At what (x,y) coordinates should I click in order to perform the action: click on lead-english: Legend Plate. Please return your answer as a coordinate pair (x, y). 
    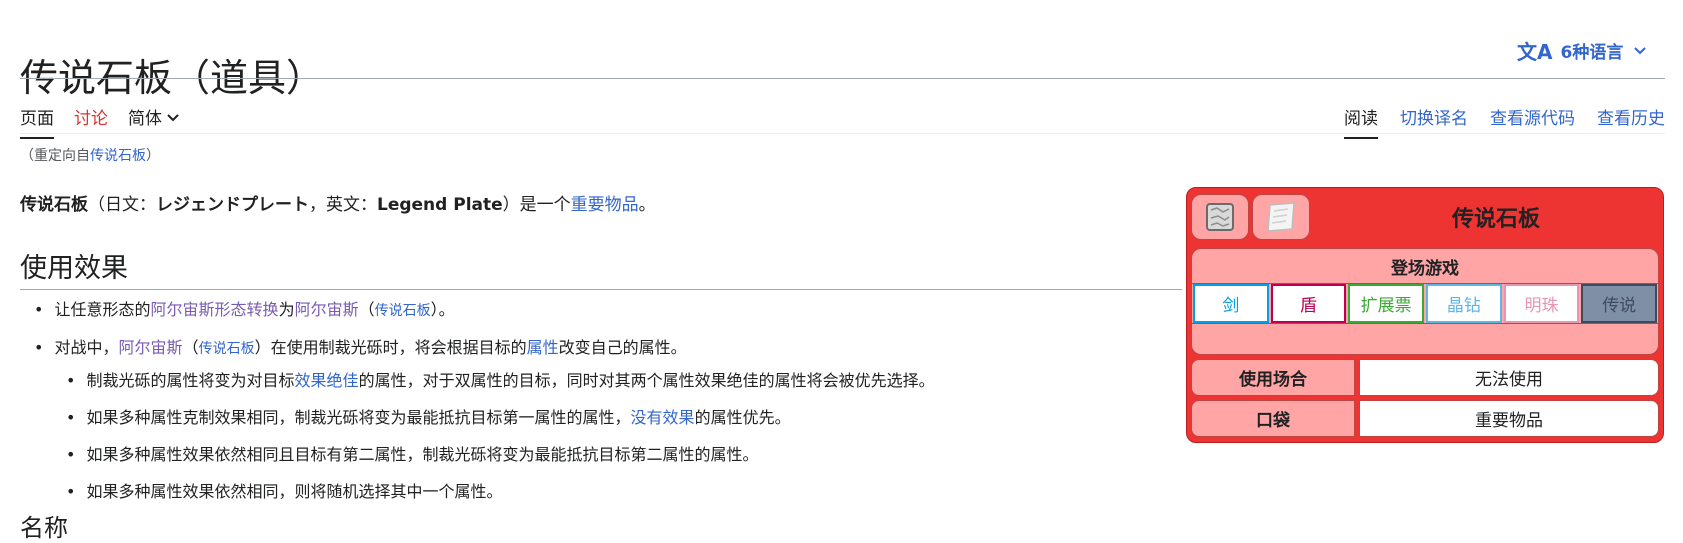
    Looking at the image, I should click on (440, 205).